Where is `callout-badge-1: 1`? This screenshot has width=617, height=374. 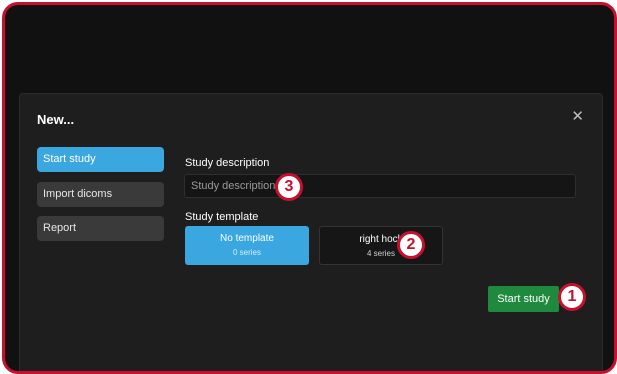 callout-badge-1: 1 is located at coordinates (572, 297).